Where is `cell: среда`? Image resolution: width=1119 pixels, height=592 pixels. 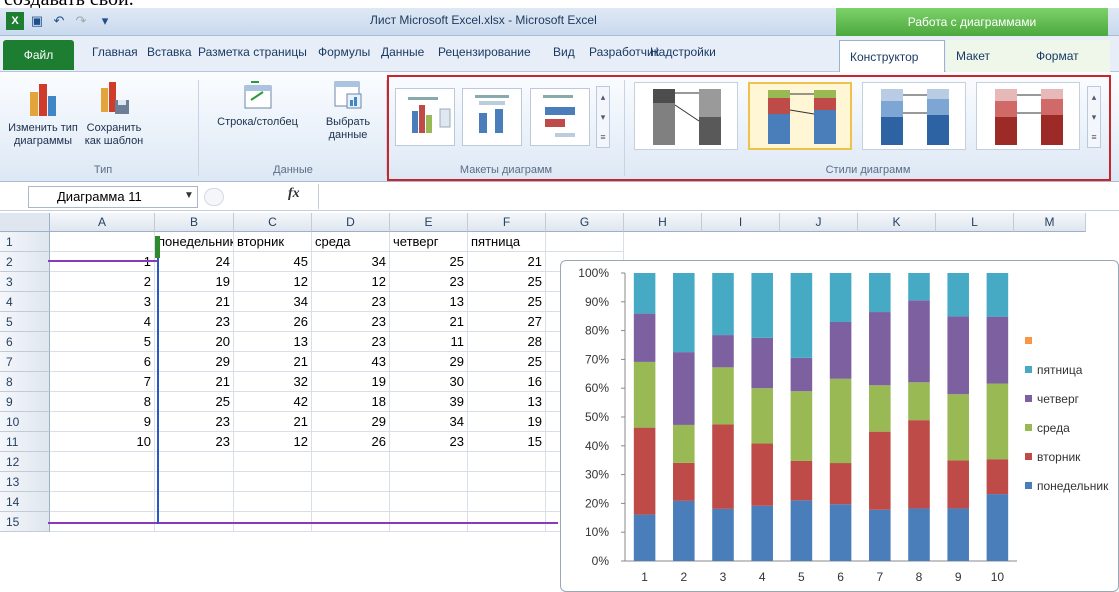
cell: среда is located at coordinates (351, 242).